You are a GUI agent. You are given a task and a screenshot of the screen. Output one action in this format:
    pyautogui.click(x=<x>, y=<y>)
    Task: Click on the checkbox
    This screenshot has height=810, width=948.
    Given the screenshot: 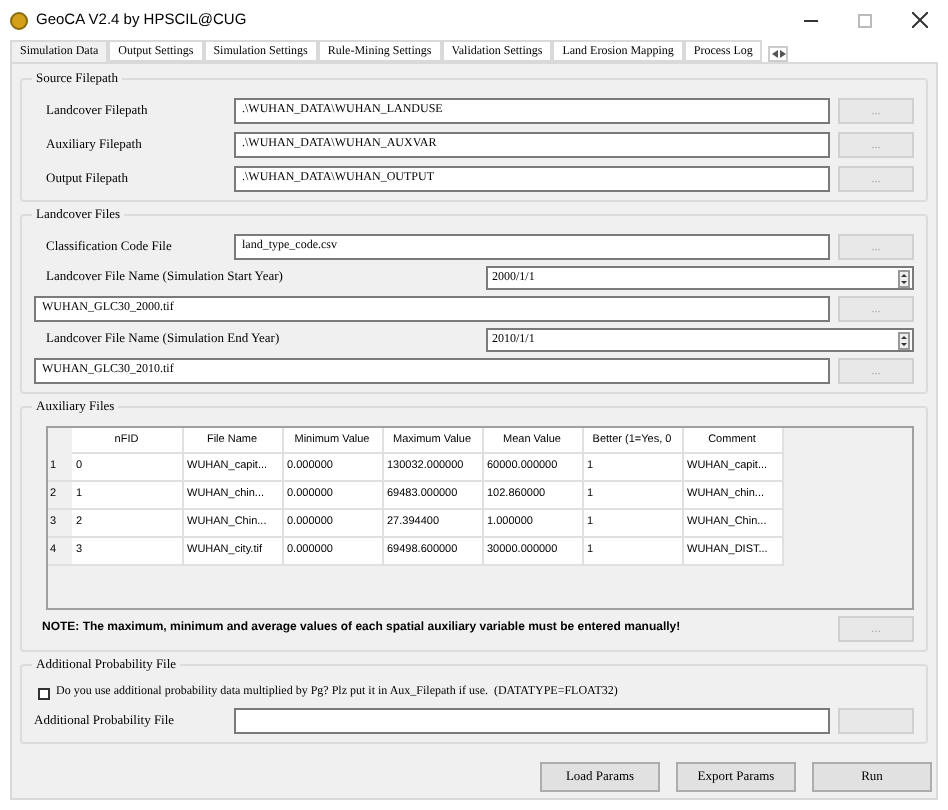 What is the action you would take?
    pyautogui.click(x=44, y=693)
    